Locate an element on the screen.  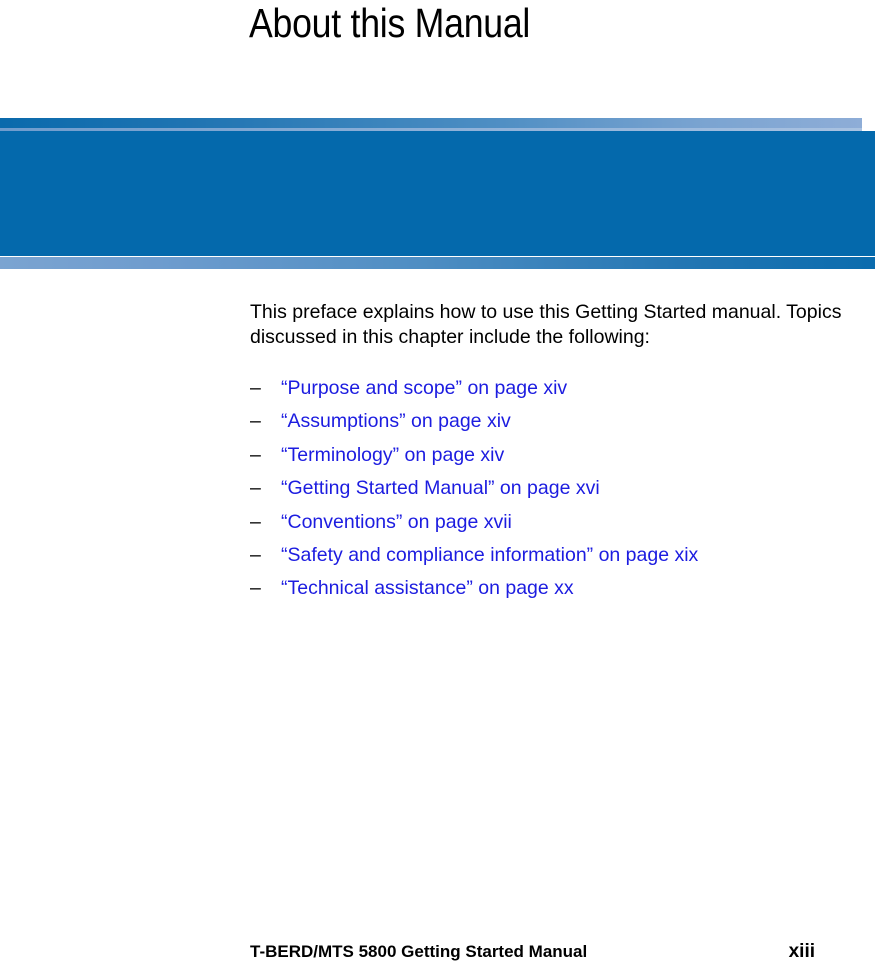
list-item: – “Assumptions” on page xiv is located at coordinates (550, 425).